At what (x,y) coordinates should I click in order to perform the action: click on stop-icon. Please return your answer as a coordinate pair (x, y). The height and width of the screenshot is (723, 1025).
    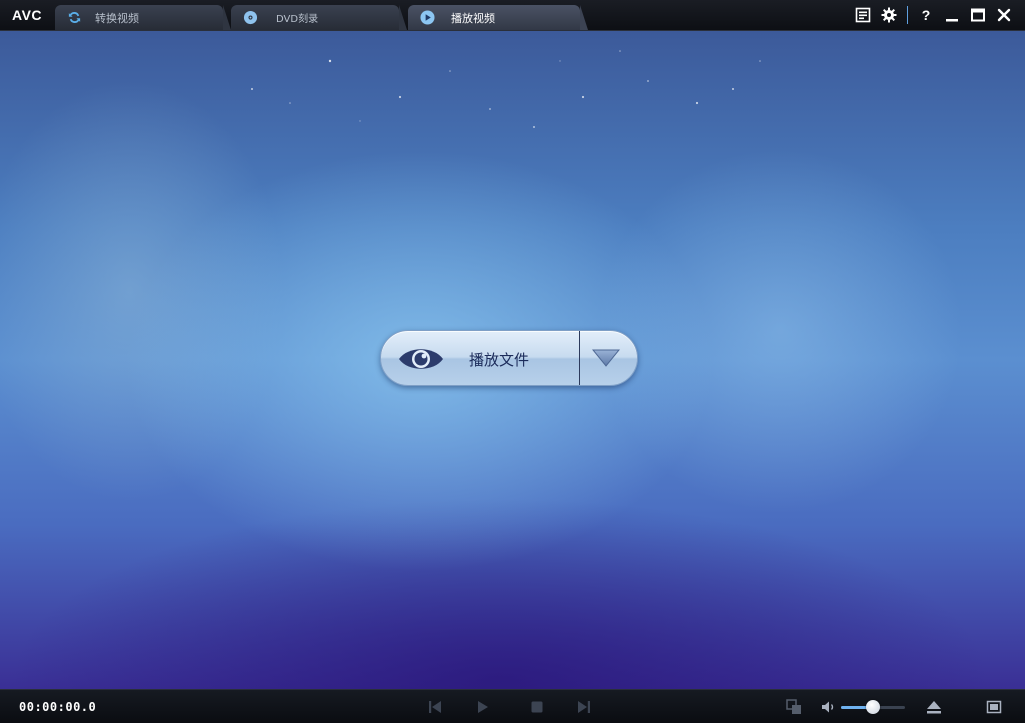
    Looking at the image, I should click on (537, 707).